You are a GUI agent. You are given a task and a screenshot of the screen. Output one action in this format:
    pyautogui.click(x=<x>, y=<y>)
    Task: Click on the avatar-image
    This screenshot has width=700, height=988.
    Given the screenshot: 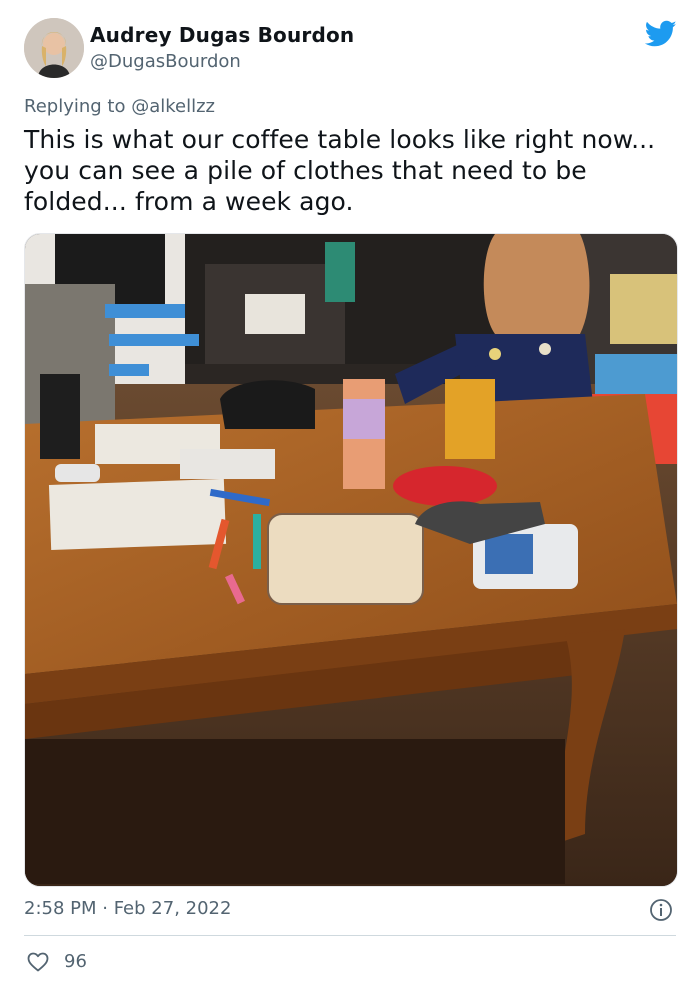 What is the action you would take?
    pyautogui.click(x=54, y=48)
    